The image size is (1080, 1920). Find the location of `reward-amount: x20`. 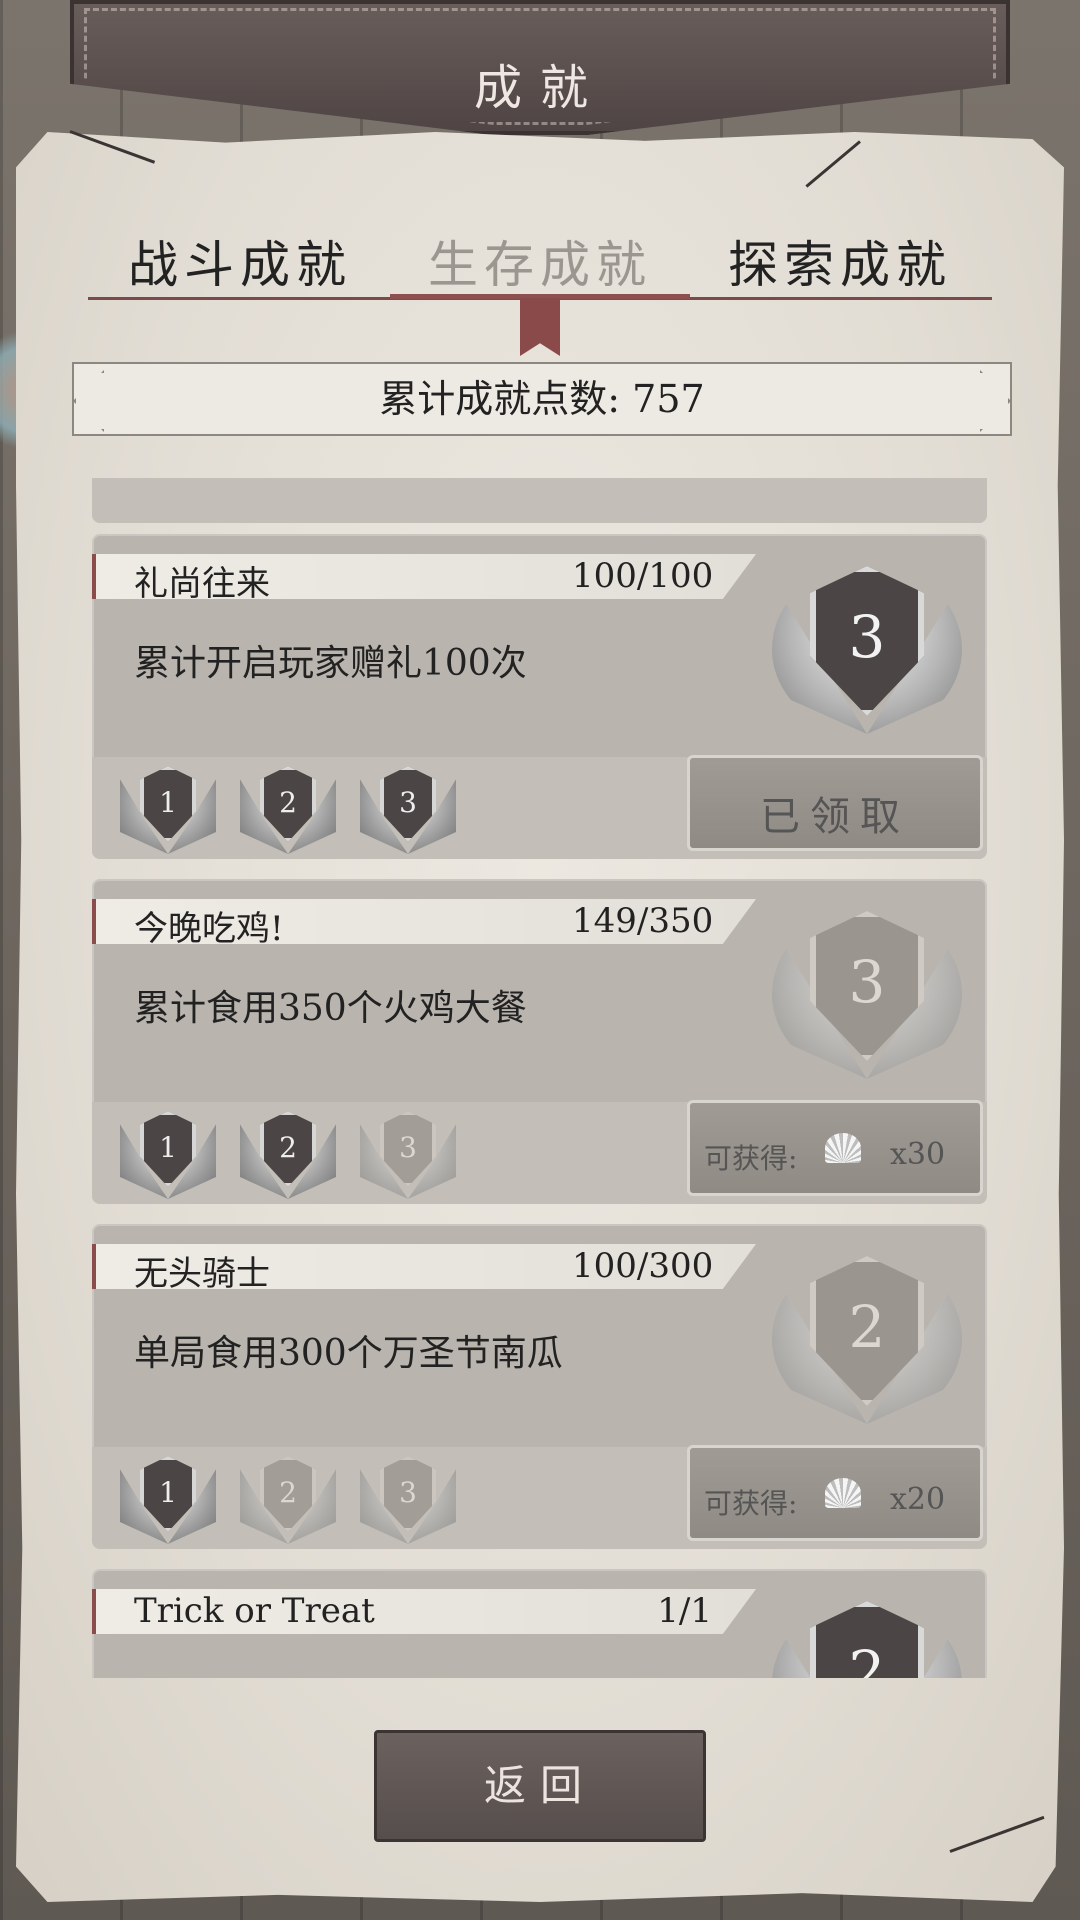

reward-amount: x20 is located at coordinates (918, 1499).